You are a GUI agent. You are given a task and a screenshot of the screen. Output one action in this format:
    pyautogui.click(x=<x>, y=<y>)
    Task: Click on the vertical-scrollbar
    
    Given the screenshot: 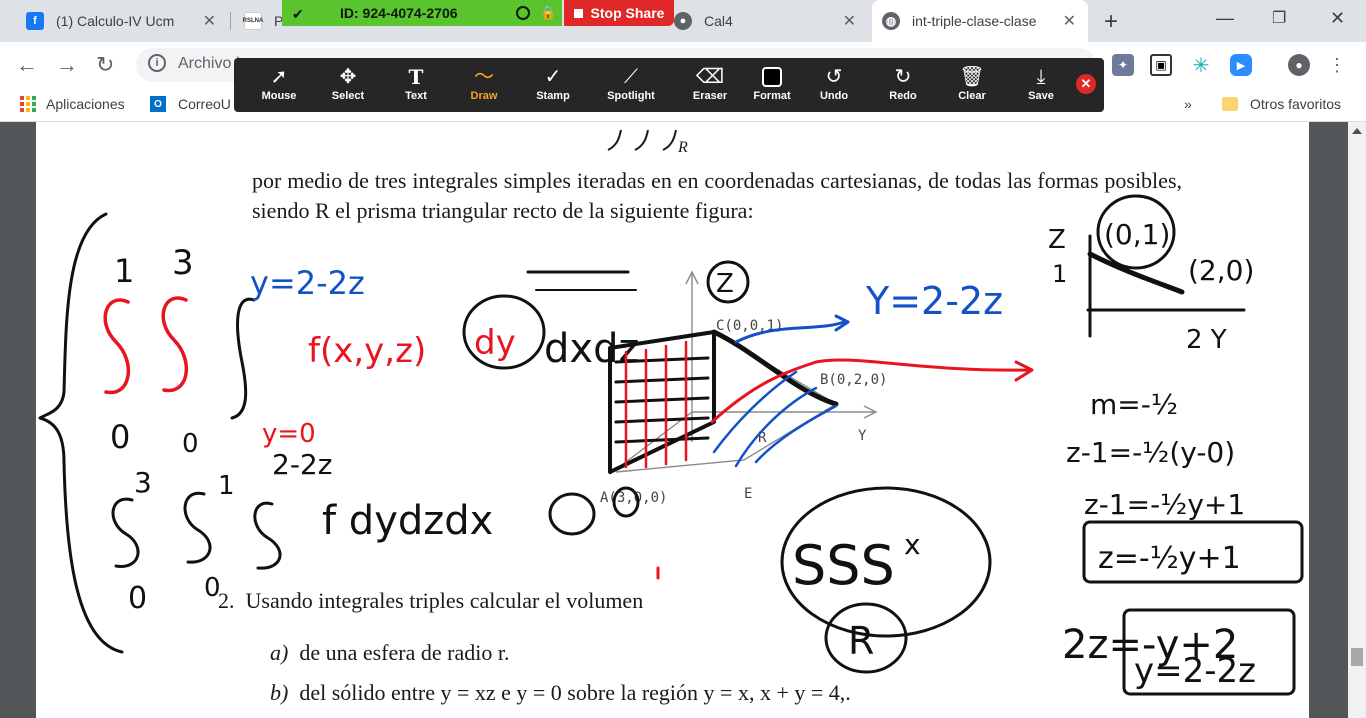 What is the action you would take?
    pyautogui.click(x=1357, y=420)
    